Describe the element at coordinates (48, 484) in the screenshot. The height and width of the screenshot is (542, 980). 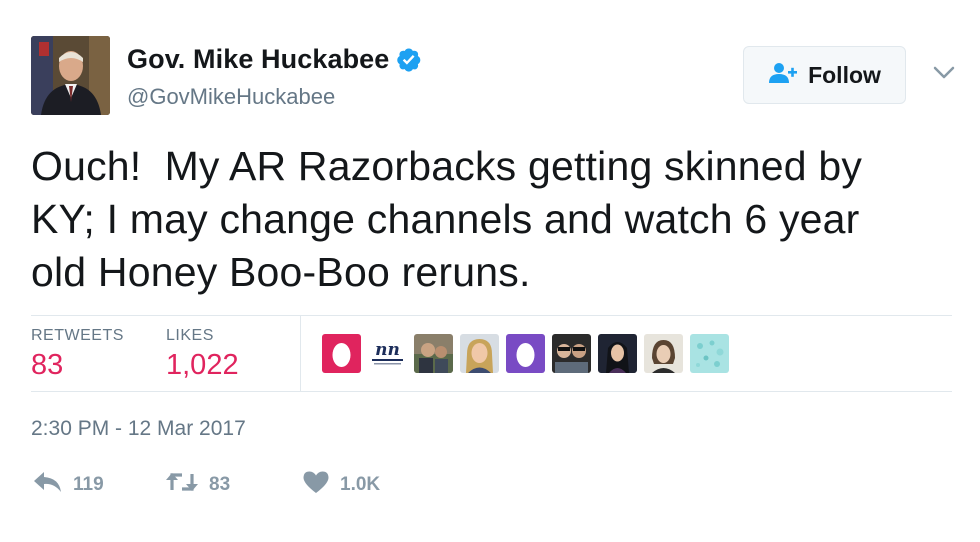
I see `reply-icon` at that location.